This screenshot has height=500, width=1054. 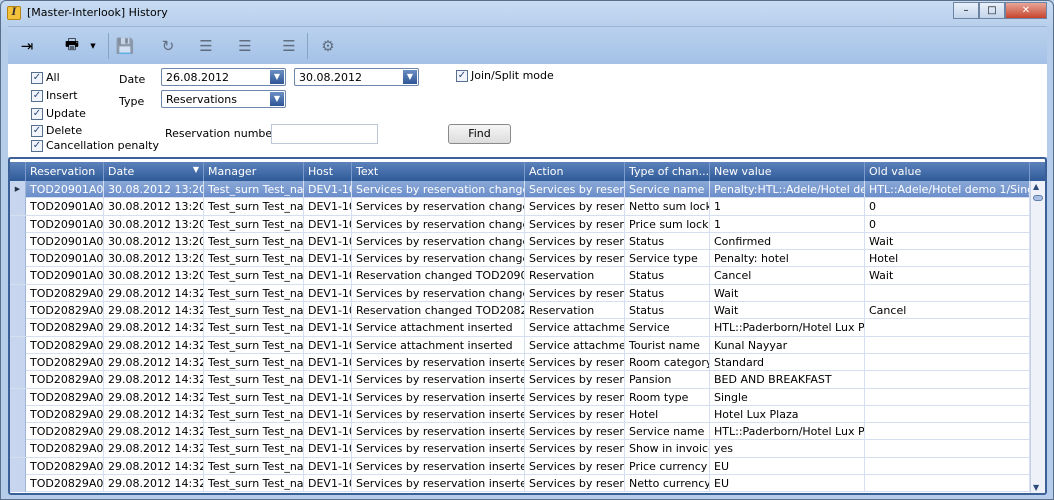 What do you see at coordinates (324, 134) in the screenshot?
I see `reservation-number-input` at bounding box center [324, 134].